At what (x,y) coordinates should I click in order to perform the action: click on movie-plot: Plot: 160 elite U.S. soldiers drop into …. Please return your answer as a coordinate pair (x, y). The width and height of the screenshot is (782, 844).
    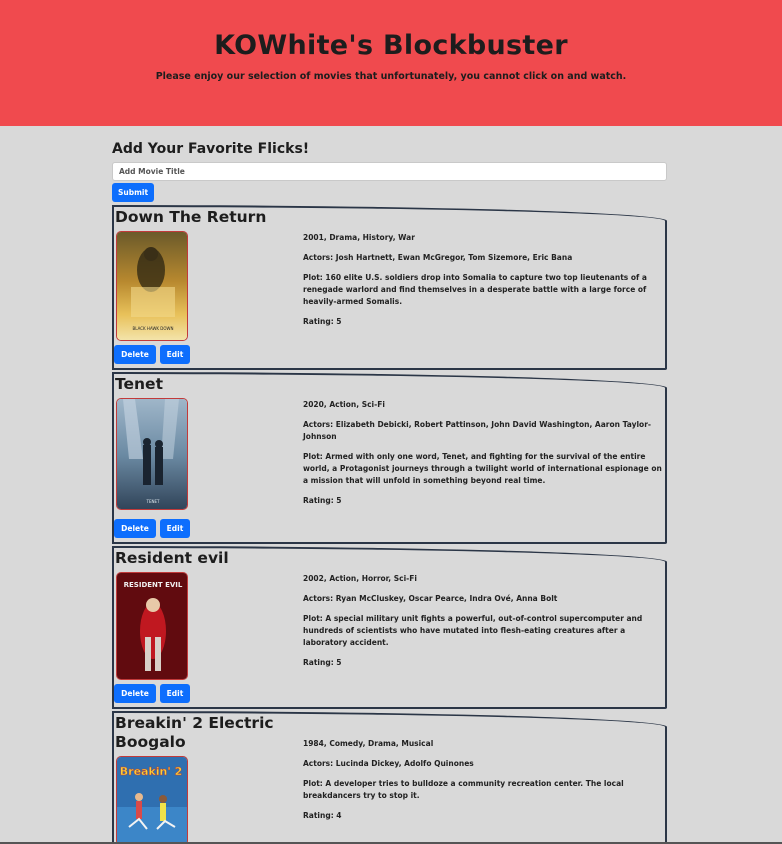
    Looking at the image, I should click on (475, 289).